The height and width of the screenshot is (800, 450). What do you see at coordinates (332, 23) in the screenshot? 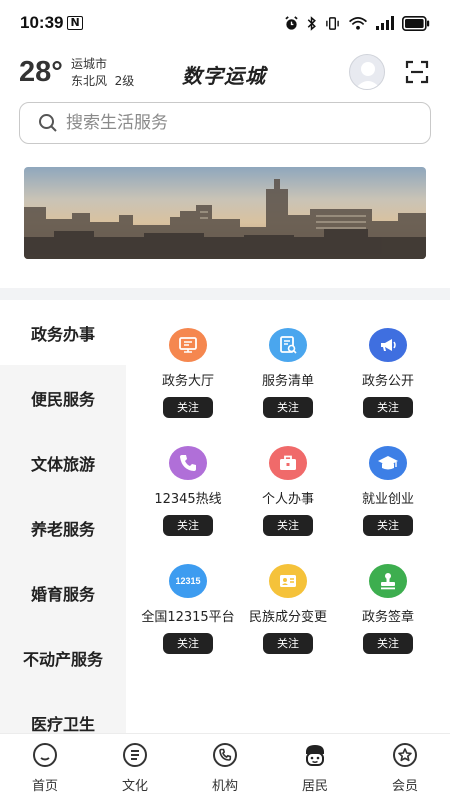
I see `vibrate-icon` at bounding box center [332, 23].